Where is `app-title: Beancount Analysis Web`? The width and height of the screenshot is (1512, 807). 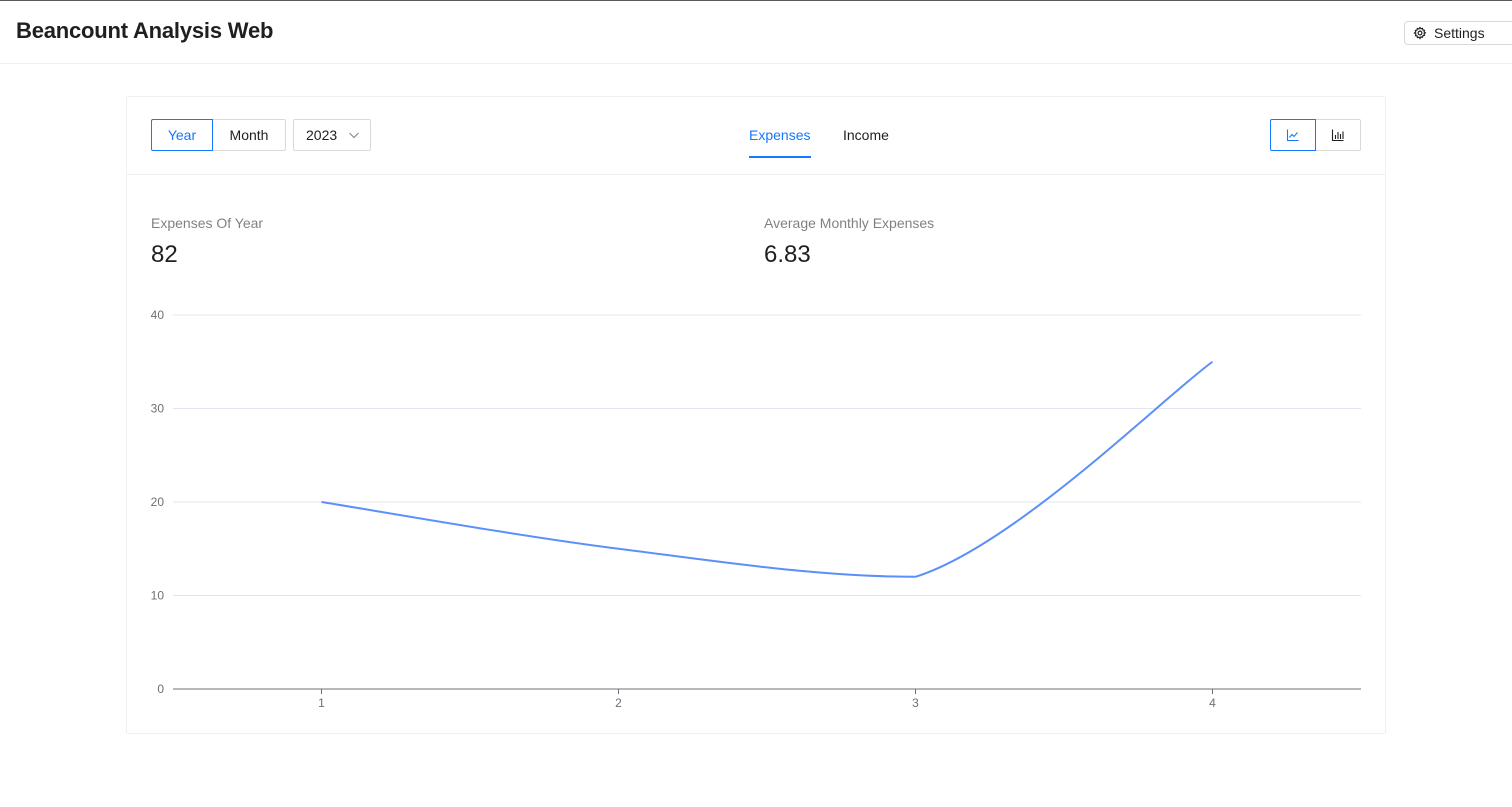 app-title: Beancount Analysis Web is located at coordinates (145, 30).